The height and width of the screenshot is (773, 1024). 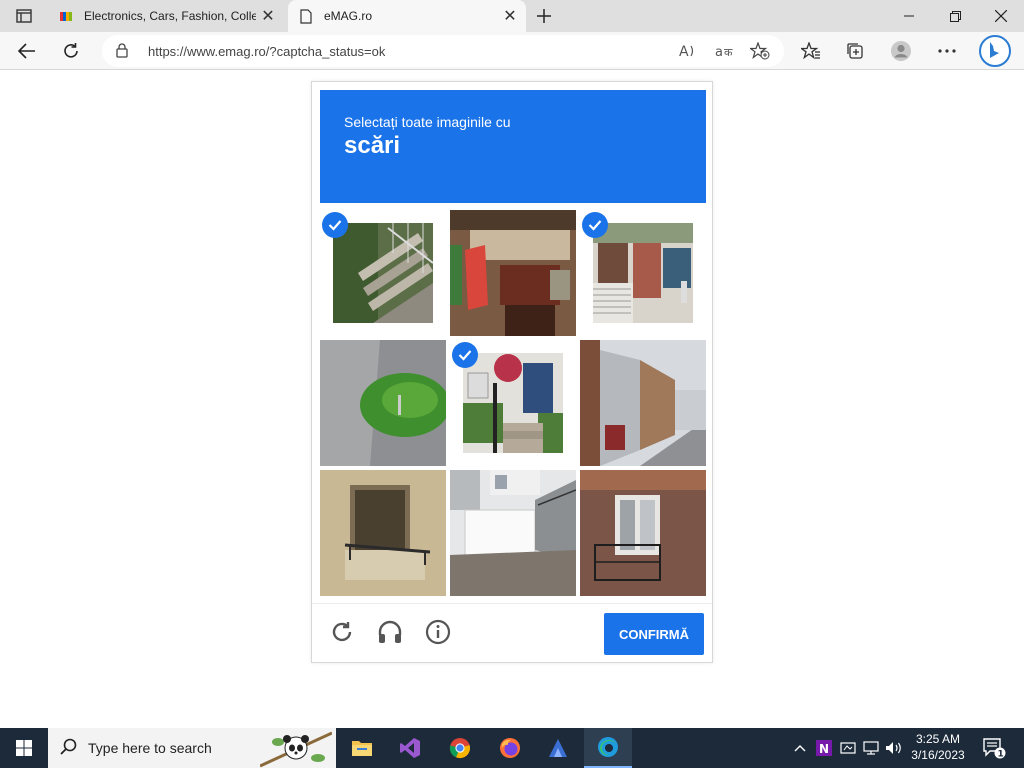 I want to click on firefox-icon, so click(x=510, y=748).